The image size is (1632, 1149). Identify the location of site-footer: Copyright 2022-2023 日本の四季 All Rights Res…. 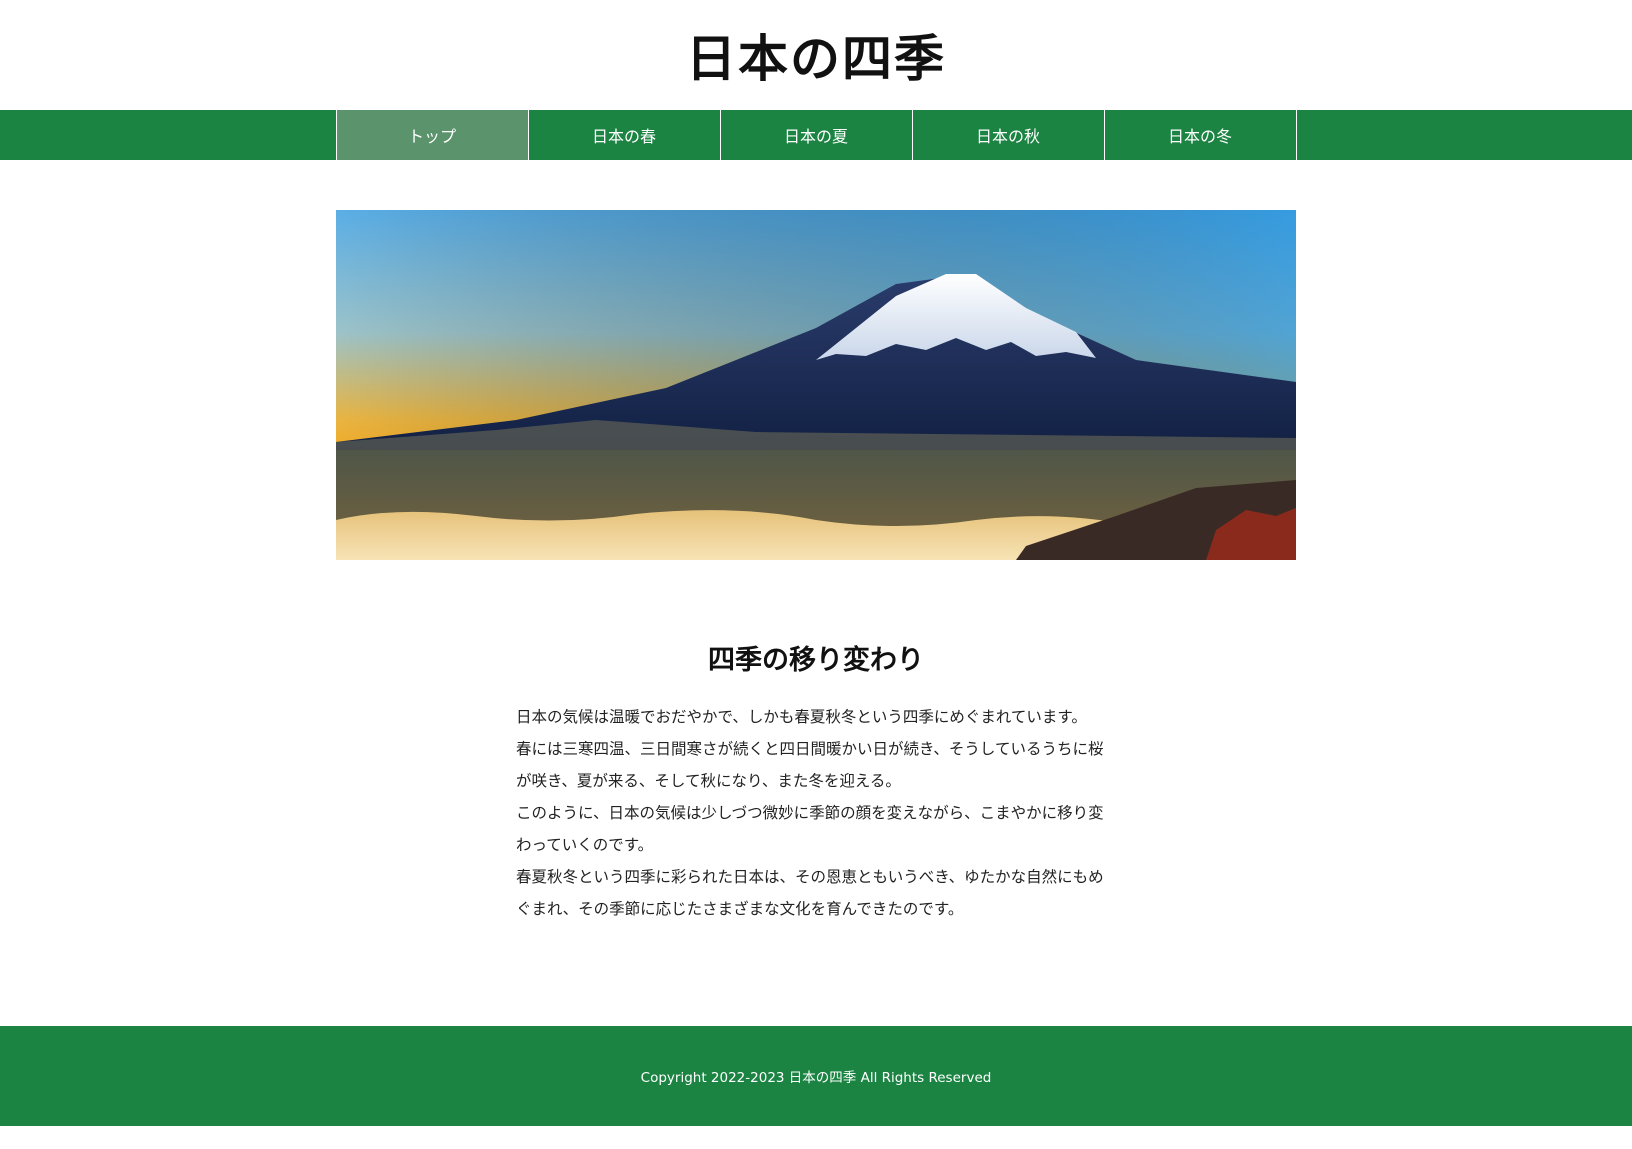
(816, 1076).